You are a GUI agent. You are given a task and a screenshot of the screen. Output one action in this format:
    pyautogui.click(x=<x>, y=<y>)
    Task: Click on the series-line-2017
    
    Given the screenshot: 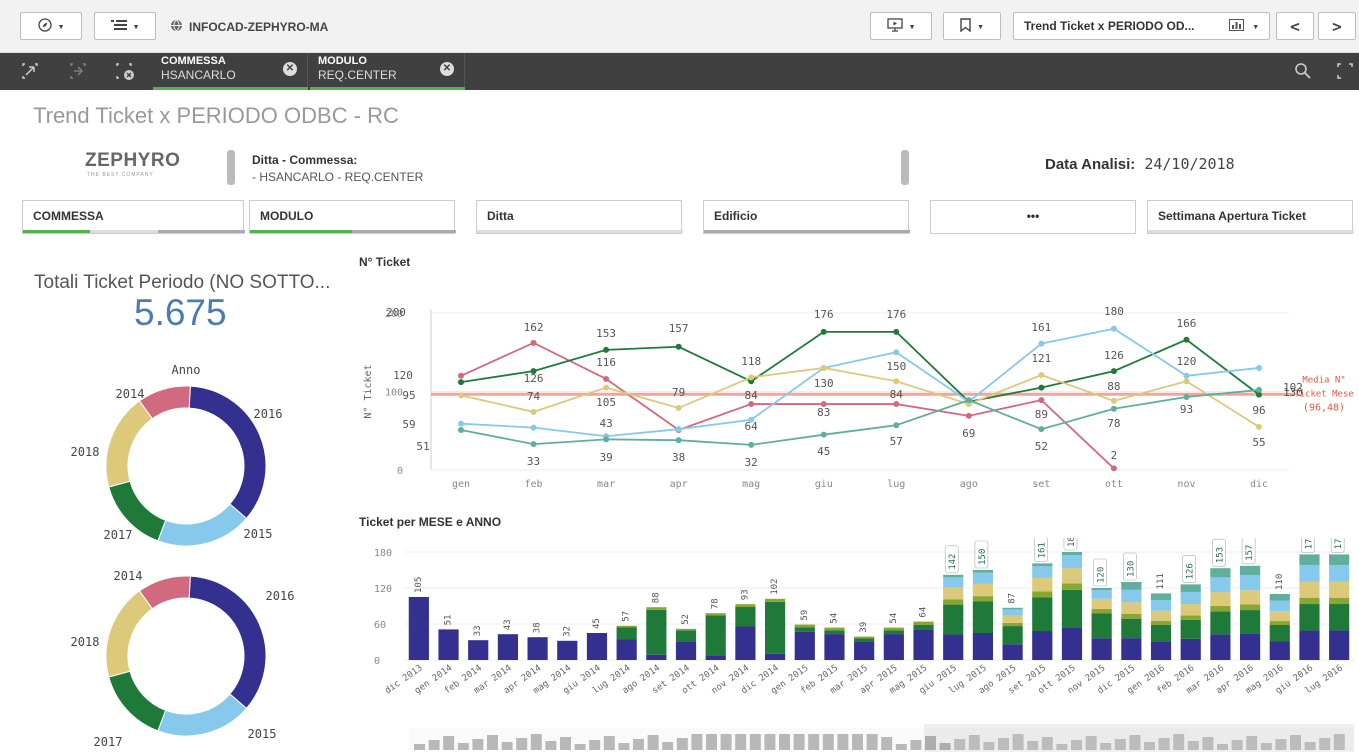 What is the action you would take?
    pyautogui.click(x=860, y=417)
    